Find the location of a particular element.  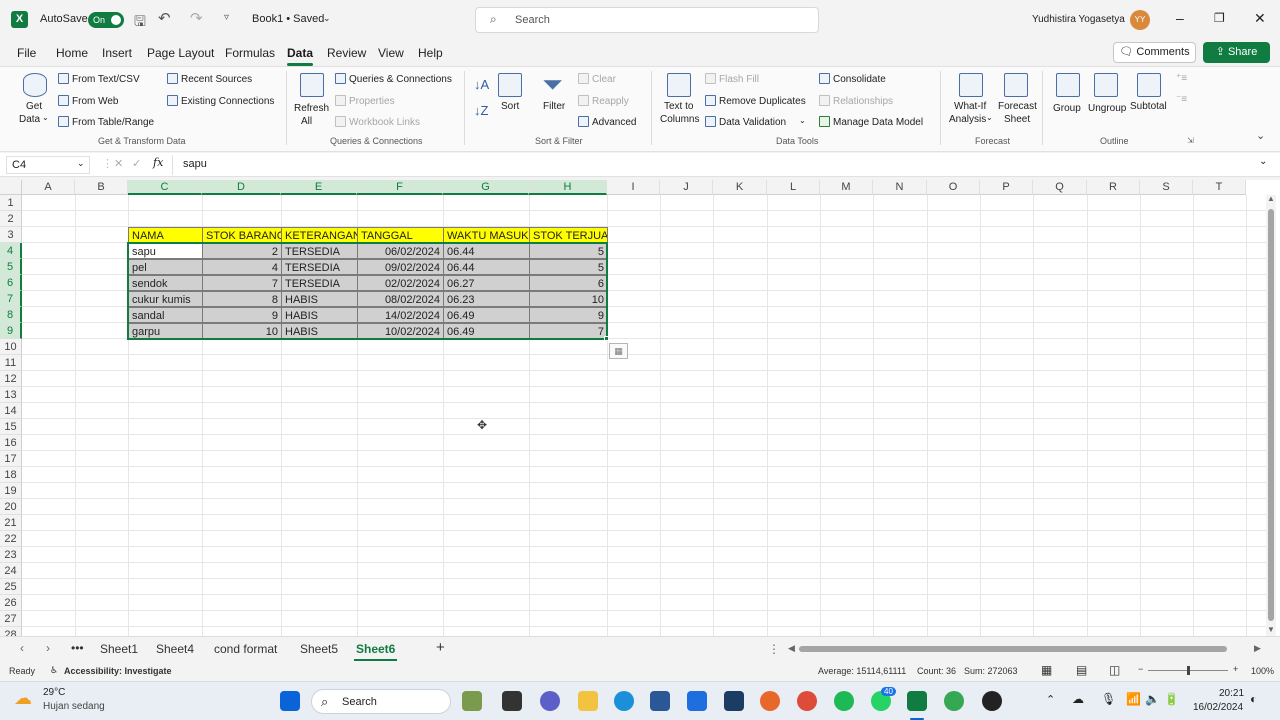

row-header-22: 22 is located at coordinates (11, 539).